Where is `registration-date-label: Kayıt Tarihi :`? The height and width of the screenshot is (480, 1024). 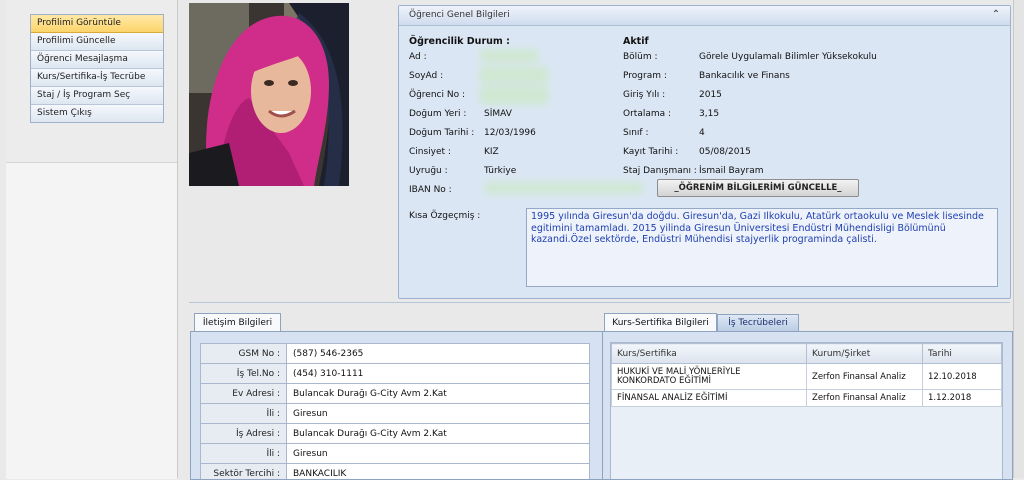 registration-date-label: Kayıt Tarihi : is located at coordinates (650, 152).